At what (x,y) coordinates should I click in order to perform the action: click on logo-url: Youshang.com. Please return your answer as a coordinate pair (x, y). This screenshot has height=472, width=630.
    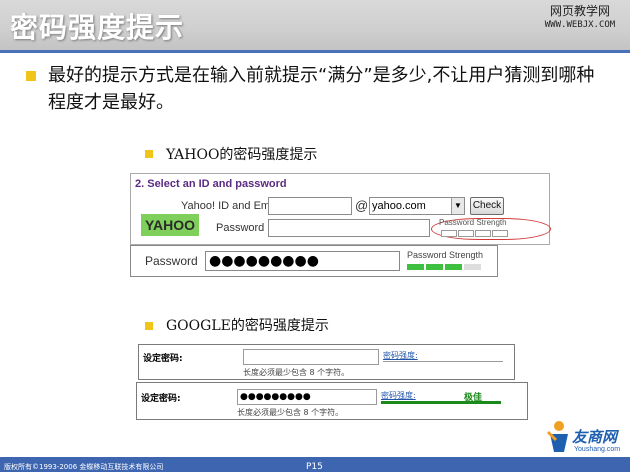
    Looking at the image, I should click on (597, 449).